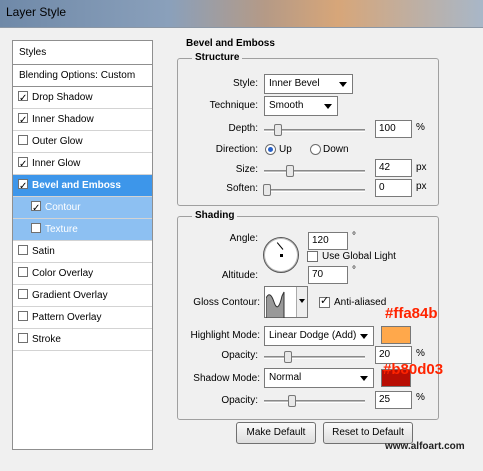 Image resolution: width=483 pixels, height=471 pixels. Describe the element at coordinates (243, 128) in the screenshot. I see `depth-label: Depth:` at that location.